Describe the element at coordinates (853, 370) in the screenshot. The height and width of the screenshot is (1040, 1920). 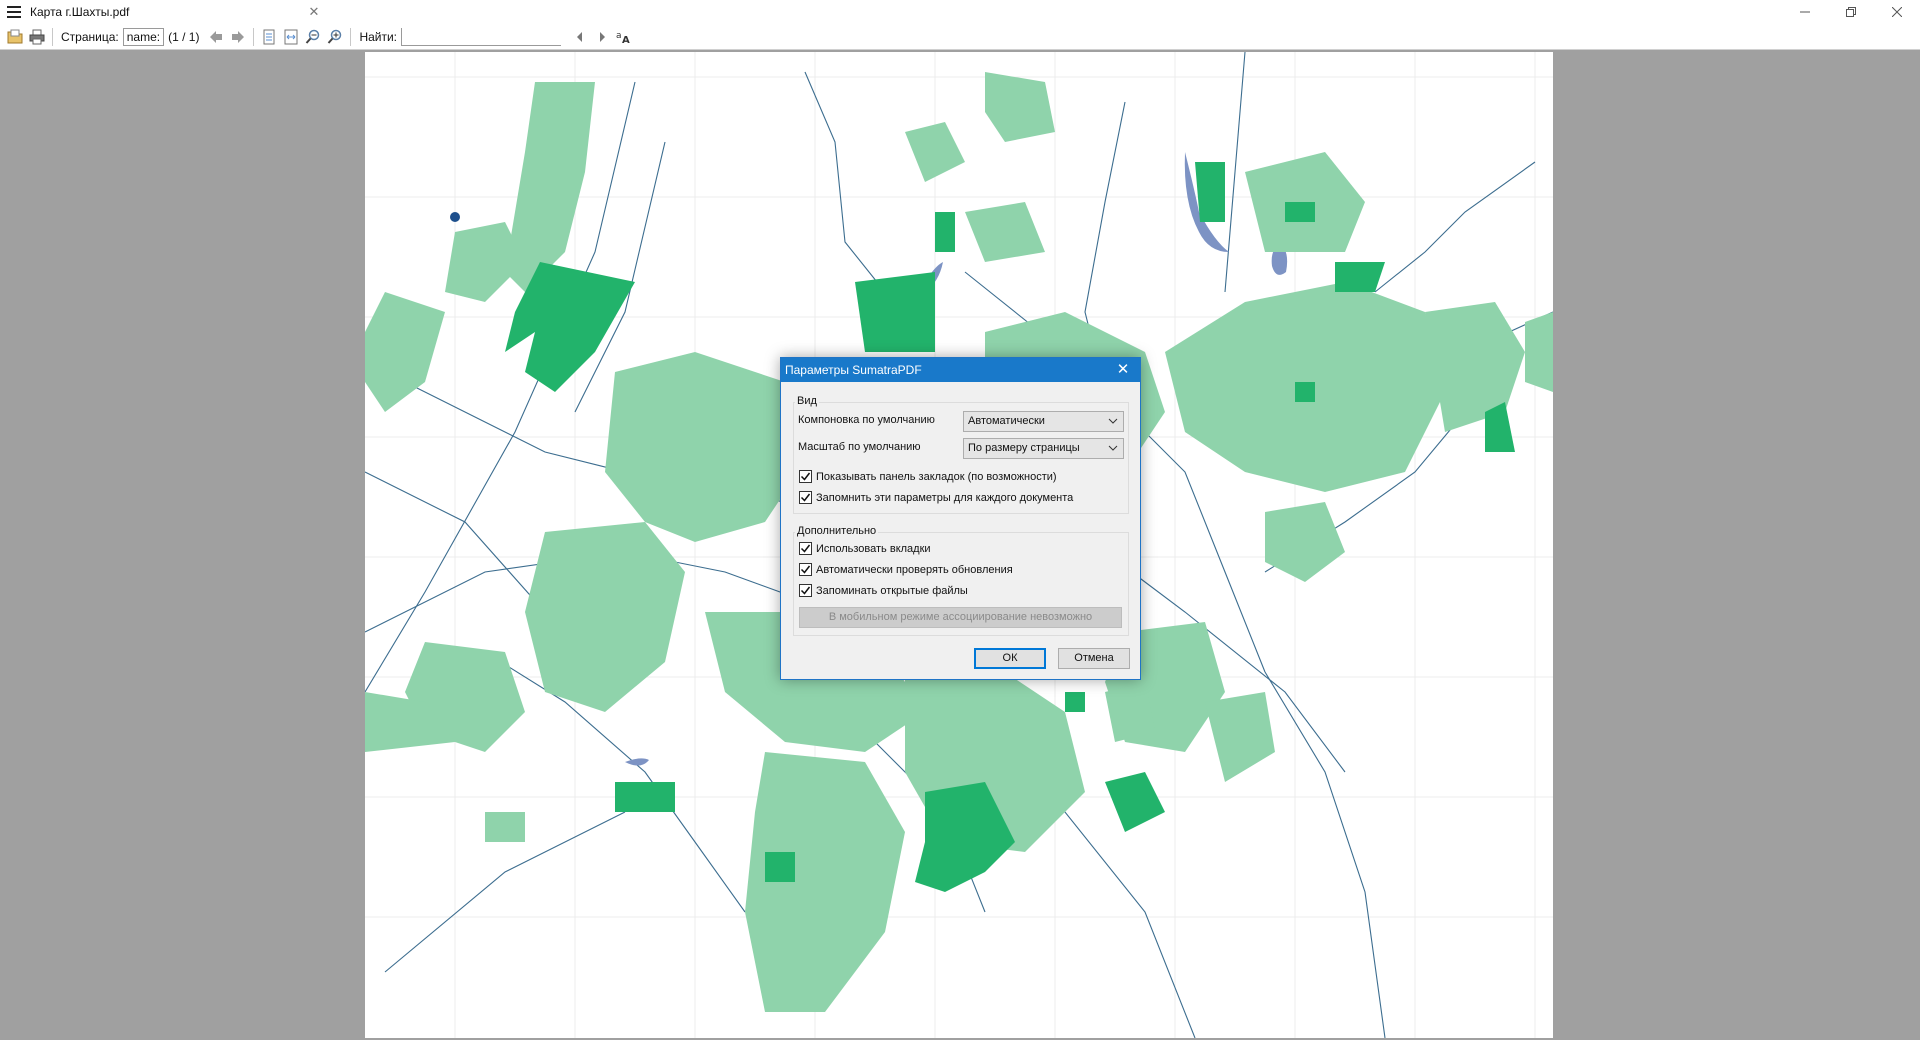
I see `dialog-title: Параметры SumatraPDF` at that location.